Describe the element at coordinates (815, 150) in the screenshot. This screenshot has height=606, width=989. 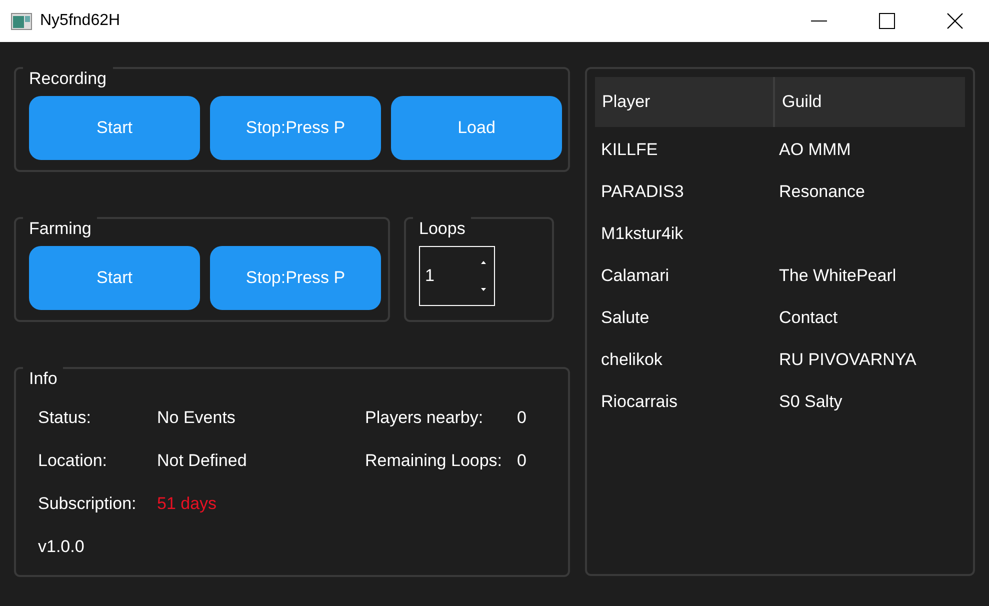
I see `table-cell-text: AO MMM` at that location.